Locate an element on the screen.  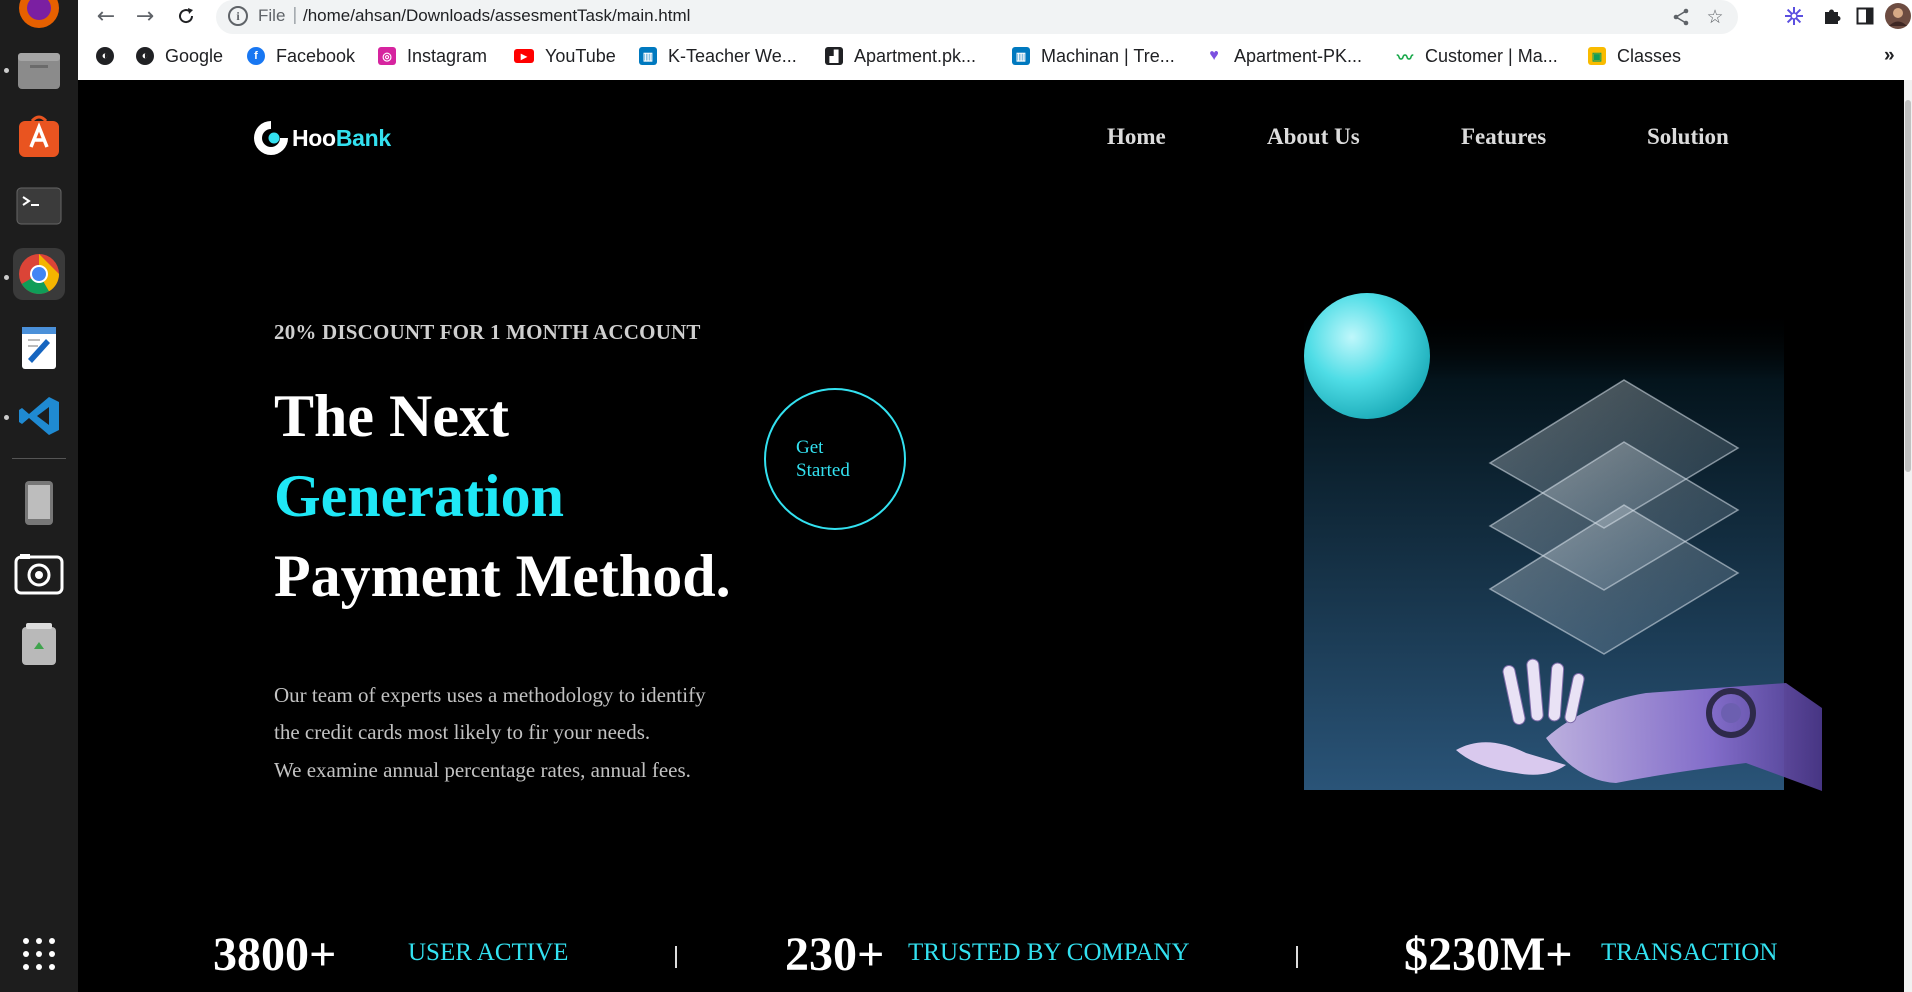
terminal-icon is located at coordinates (39, 206).